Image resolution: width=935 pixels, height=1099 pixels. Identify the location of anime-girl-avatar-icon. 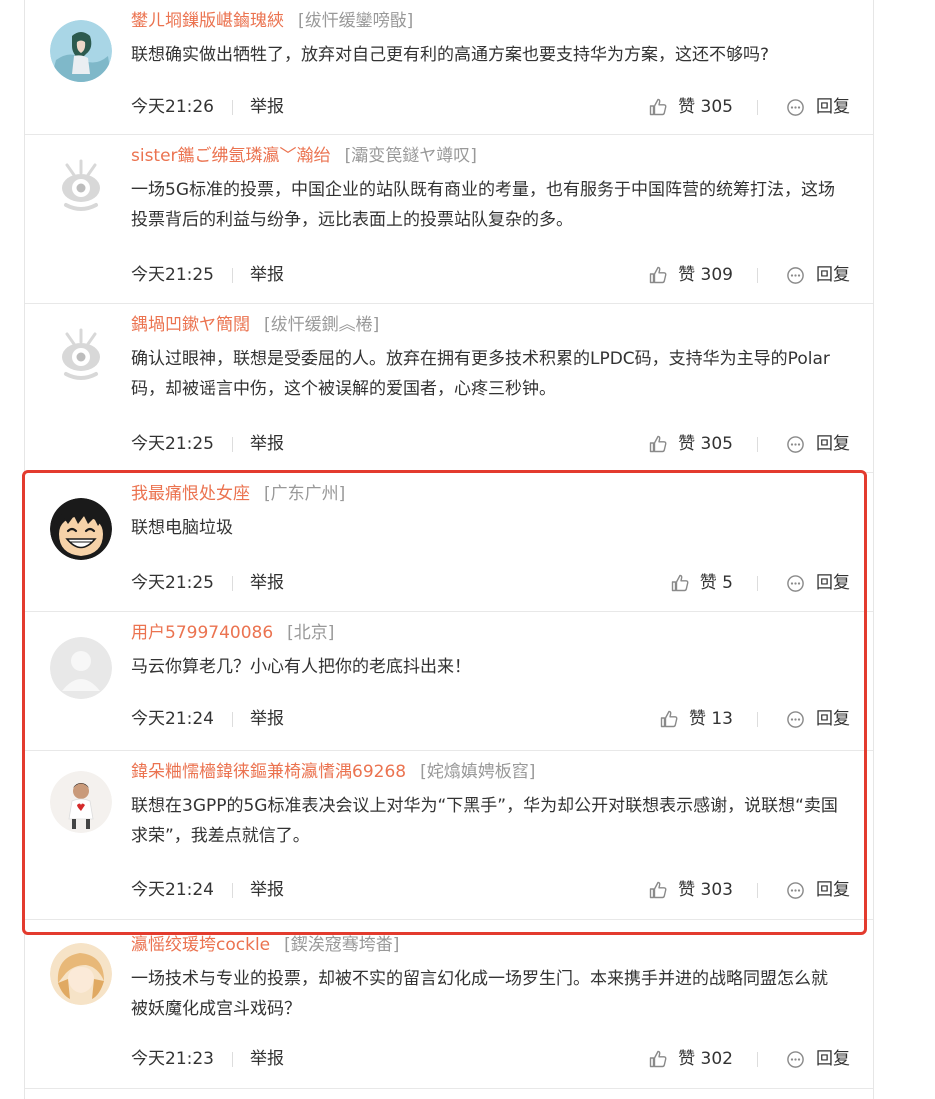
(81, 974).